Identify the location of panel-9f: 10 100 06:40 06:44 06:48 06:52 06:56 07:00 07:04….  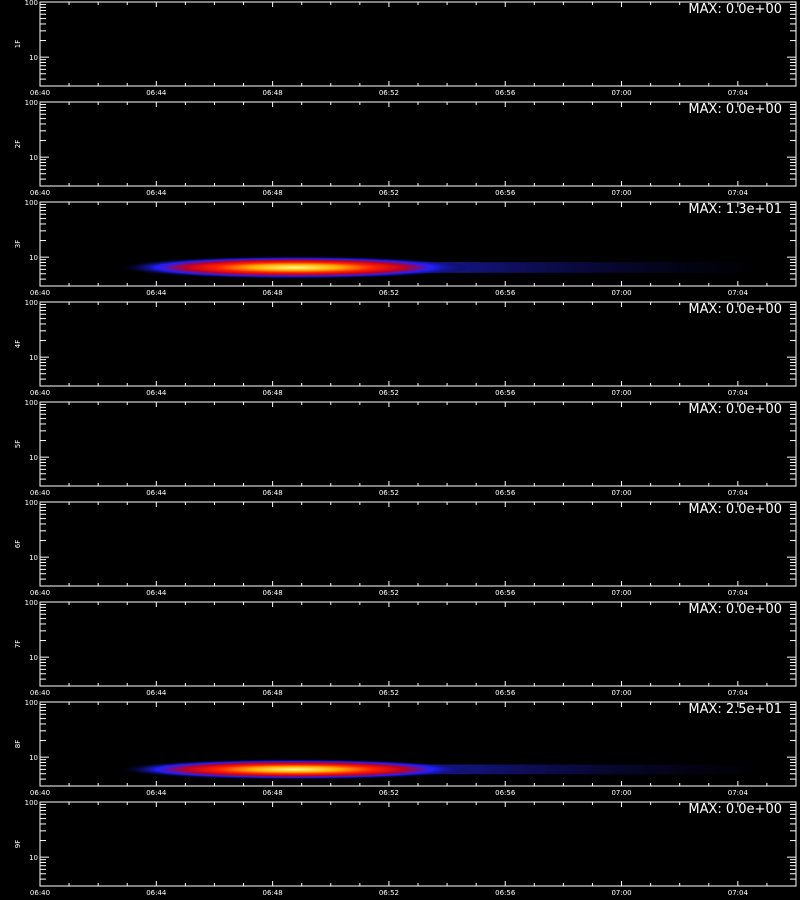
(405, 848).